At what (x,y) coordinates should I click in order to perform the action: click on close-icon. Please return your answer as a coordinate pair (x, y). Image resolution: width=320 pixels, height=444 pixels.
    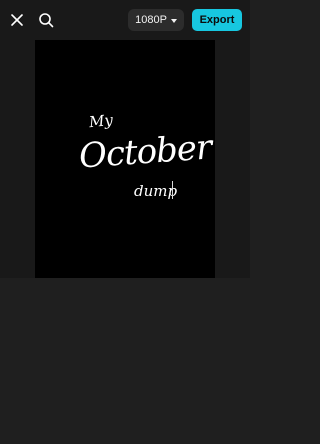
    Looking at the image, I should click on (17, 20).